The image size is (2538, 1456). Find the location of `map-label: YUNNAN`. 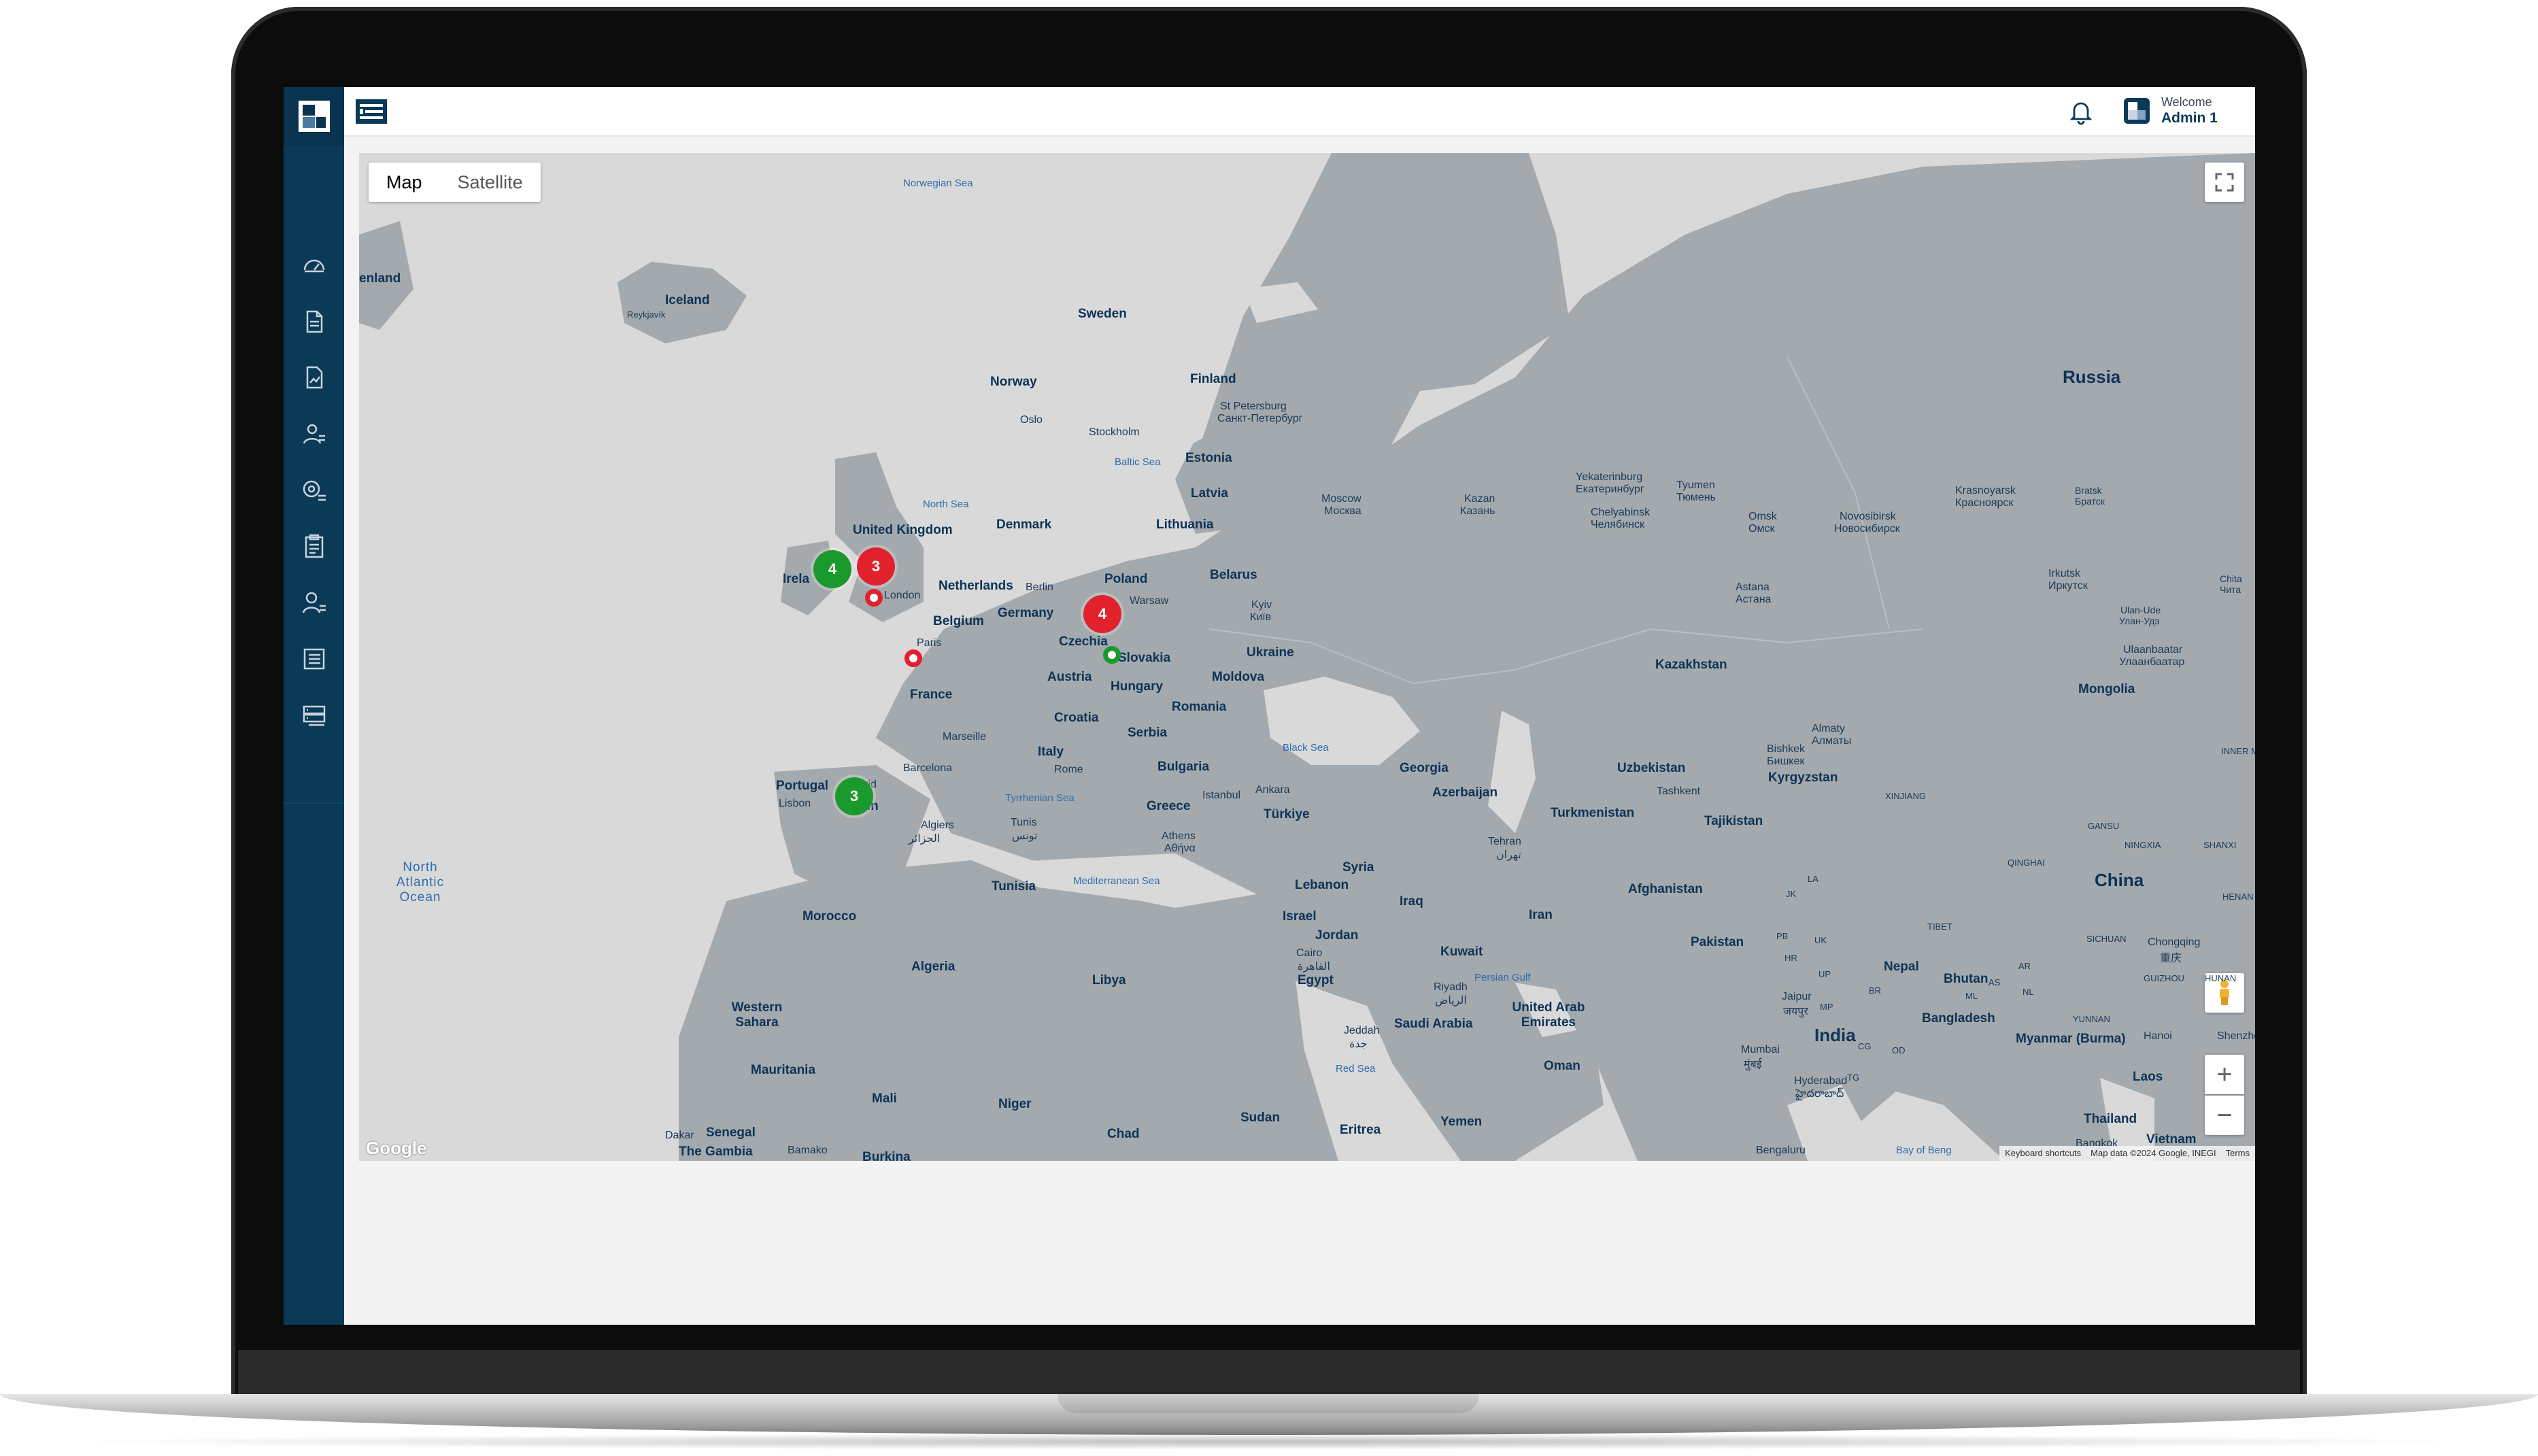

map-label: YUNNAN is located at coordinates (2091, 1019).